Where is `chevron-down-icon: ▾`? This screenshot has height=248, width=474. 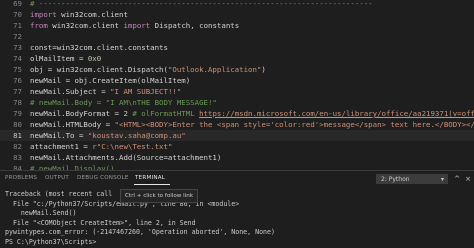
chevron-down-icon: ▾ is located at coordinates (442, 179).